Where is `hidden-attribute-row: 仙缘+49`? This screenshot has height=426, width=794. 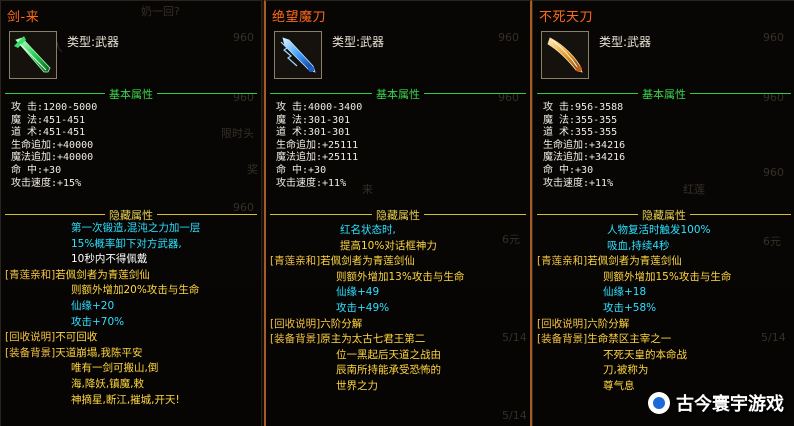
hidden-attribute-row: 仙缘+49 is located at coordinates (398, 293).